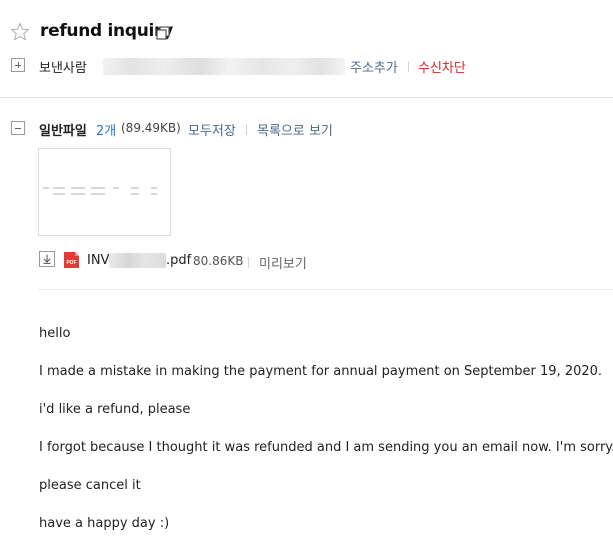  What do you see at coordinates (306, 97) in the screenshot?
I see `header-divider` at bounding box center [306, 97].